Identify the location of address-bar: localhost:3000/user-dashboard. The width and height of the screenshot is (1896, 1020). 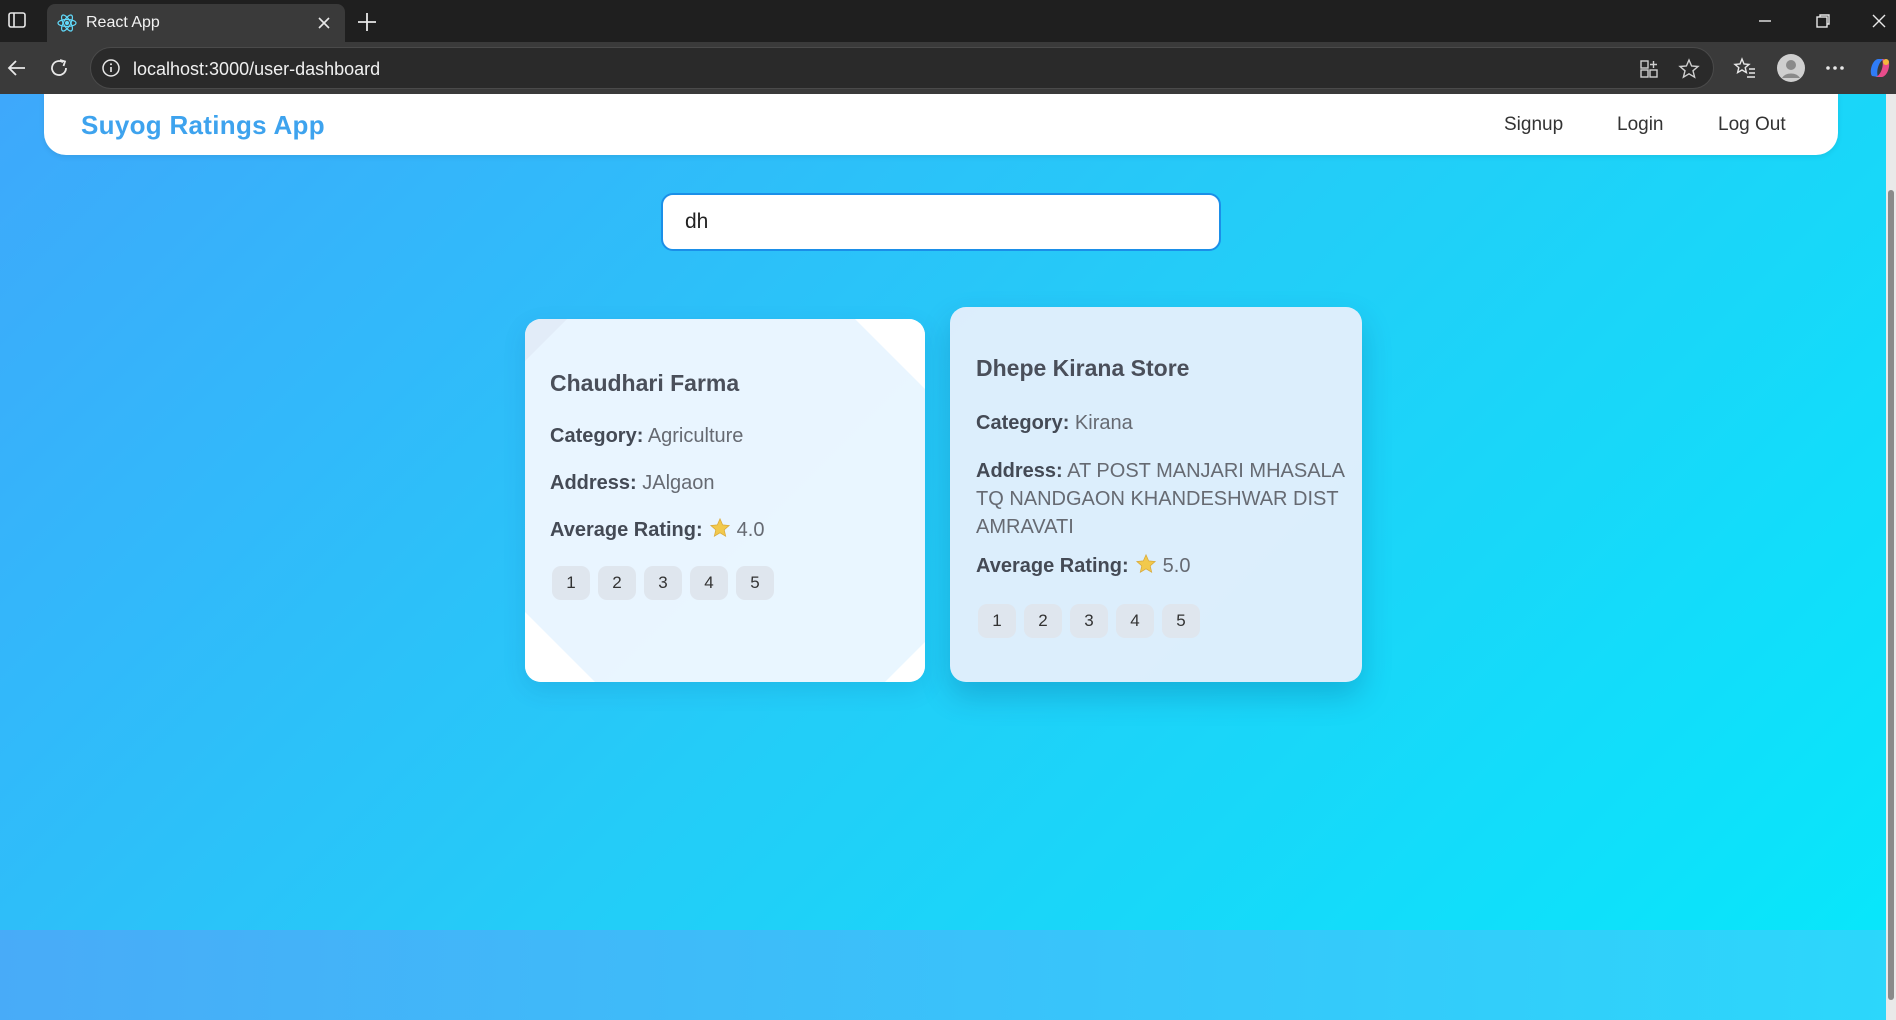
(902, 68).